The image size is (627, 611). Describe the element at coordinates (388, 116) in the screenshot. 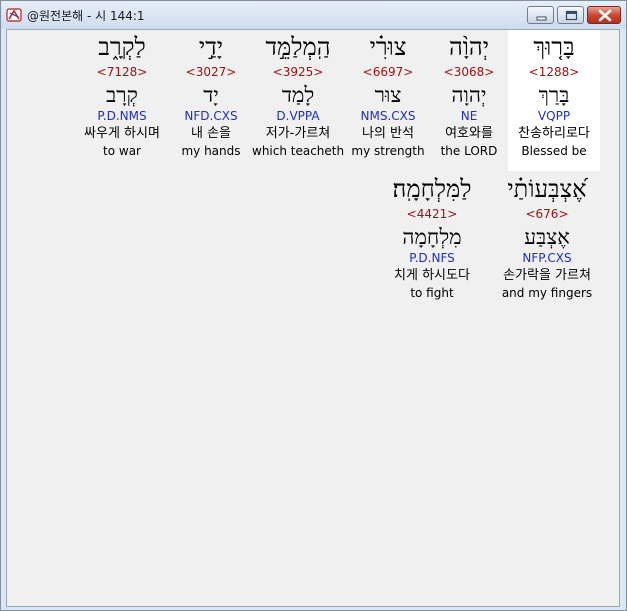

I see `morphology-code: NMS.CXS` at that location.